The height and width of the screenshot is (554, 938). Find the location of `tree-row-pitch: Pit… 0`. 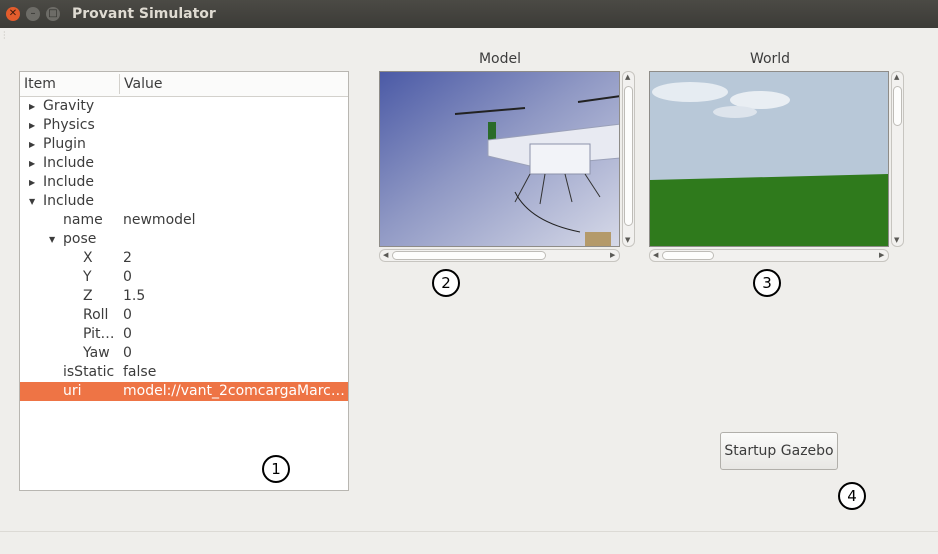

tree-row-pitch: Pit… 0 is located at coordinates (184, 334).